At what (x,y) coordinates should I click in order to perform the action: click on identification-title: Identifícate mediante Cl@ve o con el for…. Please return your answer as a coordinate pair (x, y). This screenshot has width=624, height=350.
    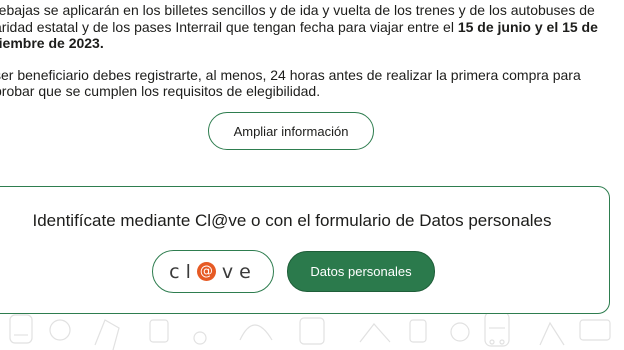
    Looking at the image, I should click on (292, 220).